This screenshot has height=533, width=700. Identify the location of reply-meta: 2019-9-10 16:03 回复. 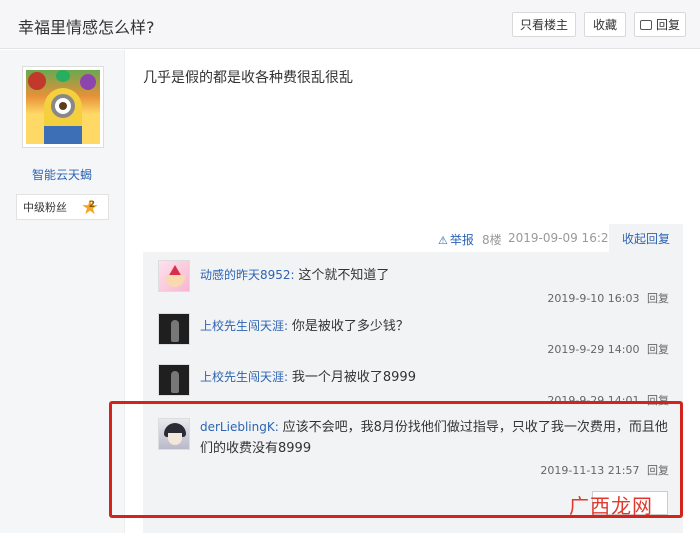
(608, 298).